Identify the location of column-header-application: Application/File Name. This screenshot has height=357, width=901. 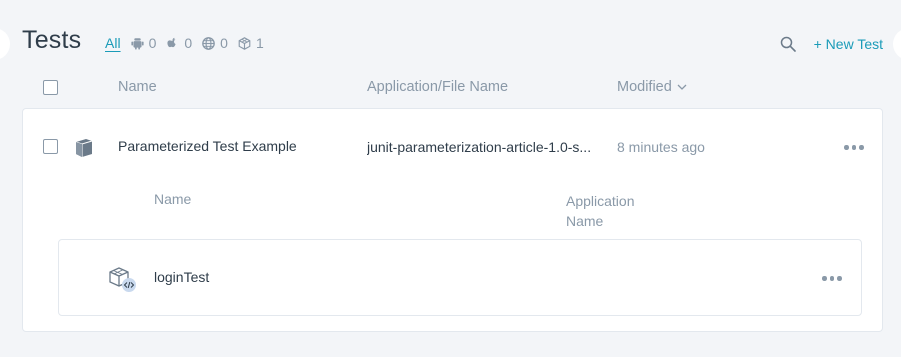
(437, 87).